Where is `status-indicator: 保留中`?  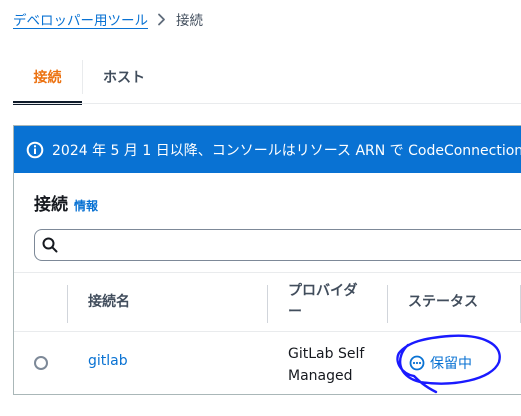
status-indicator: 保留中 is located at coordinates (440, 363).